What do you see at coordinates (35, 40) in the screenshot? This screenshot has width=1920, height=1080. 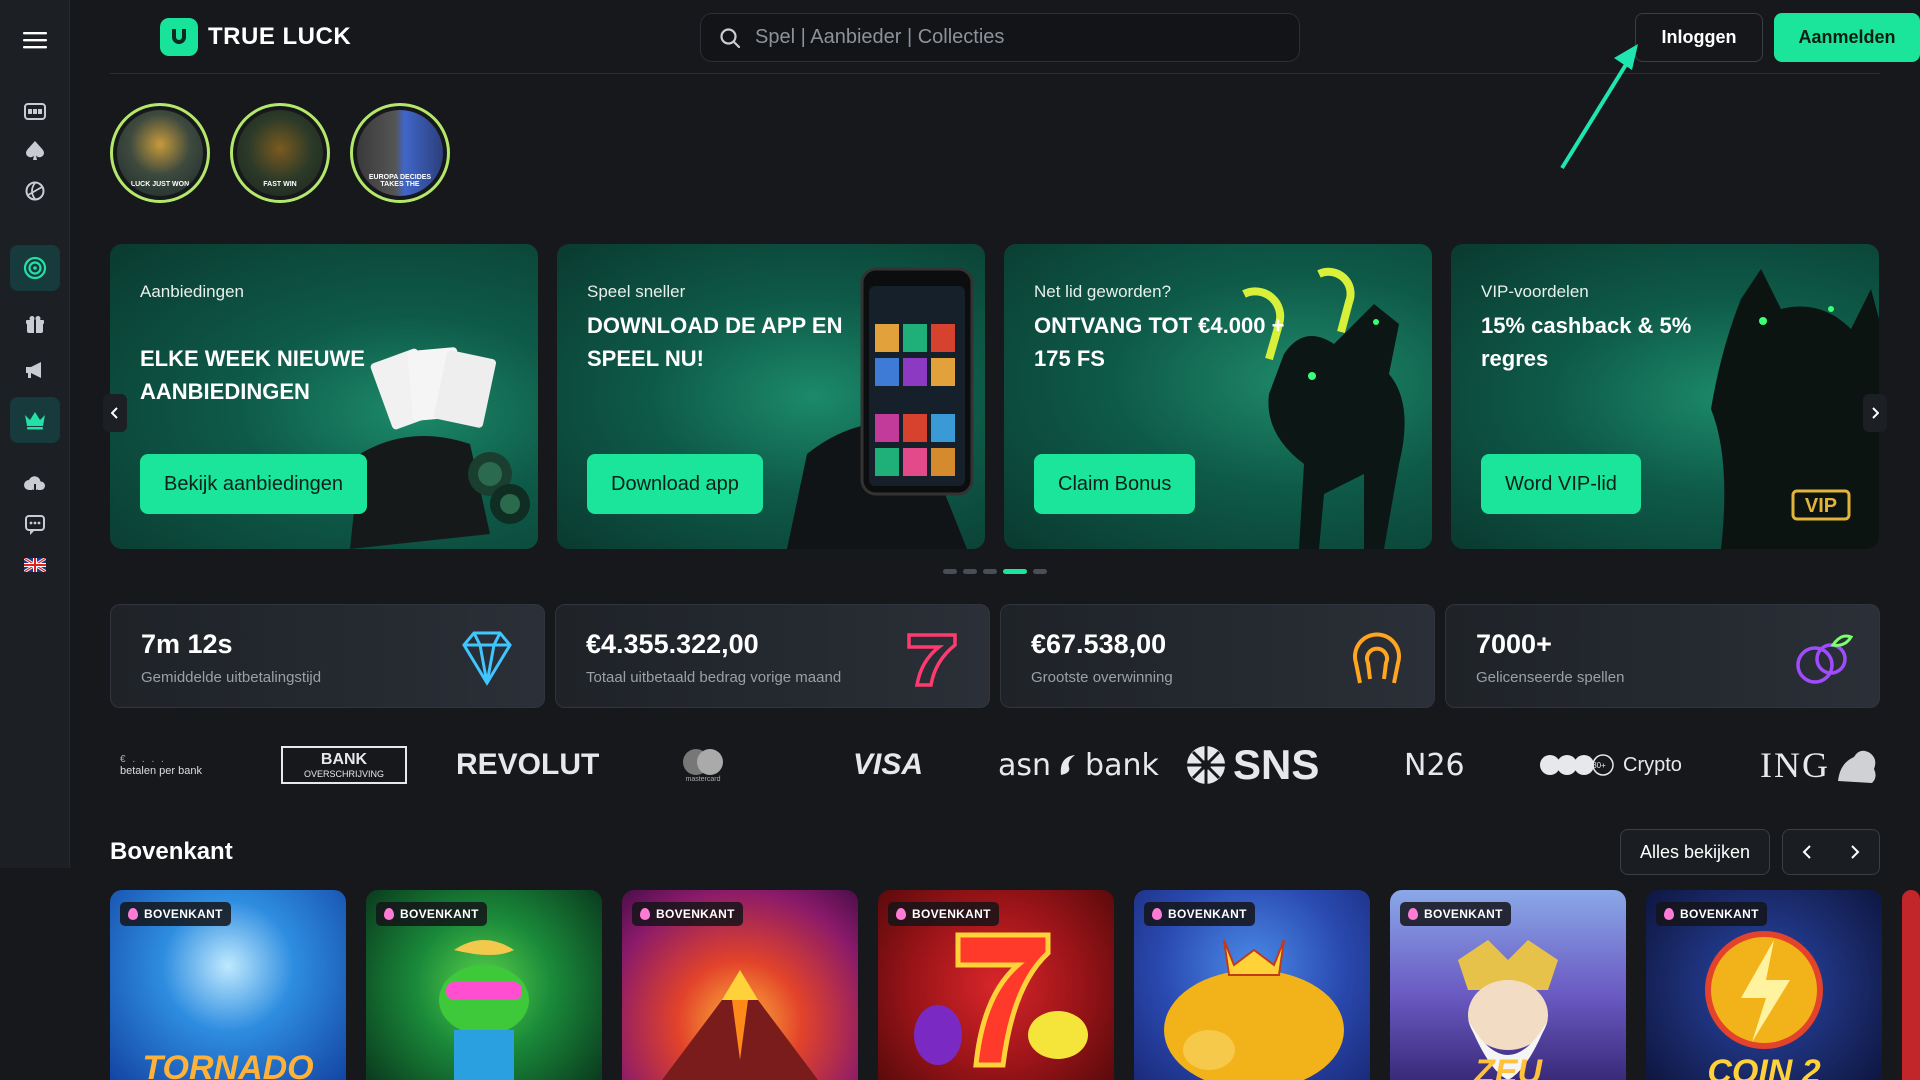 I see `menu-icon` at bounding box center [35, 40].